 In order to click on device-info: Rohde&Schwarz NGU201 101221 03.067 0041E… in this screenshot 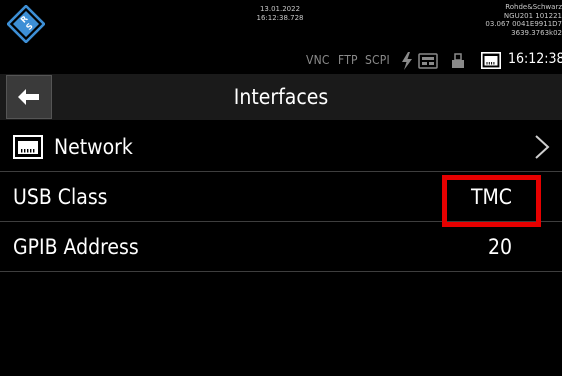, I will do `click(523, 20)`.